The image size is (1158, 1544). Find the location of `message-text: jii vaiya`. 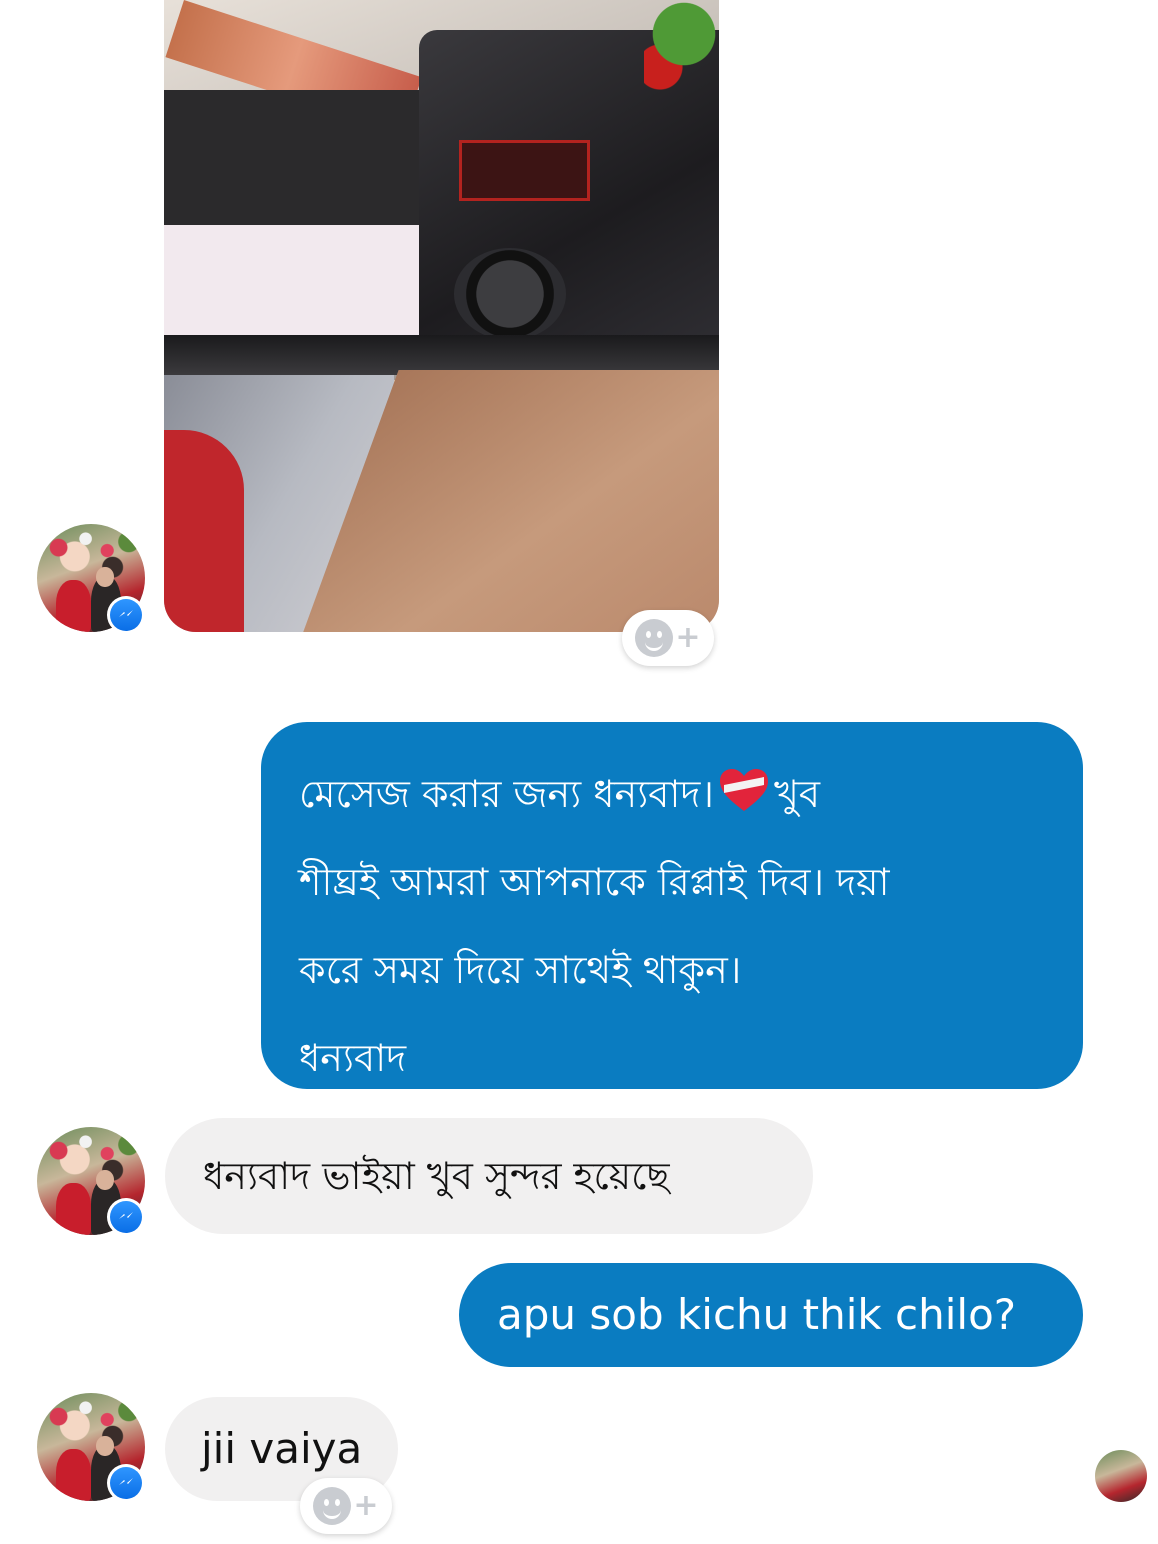

message-text: jii vaiya is located at coordinates (282, 1448).